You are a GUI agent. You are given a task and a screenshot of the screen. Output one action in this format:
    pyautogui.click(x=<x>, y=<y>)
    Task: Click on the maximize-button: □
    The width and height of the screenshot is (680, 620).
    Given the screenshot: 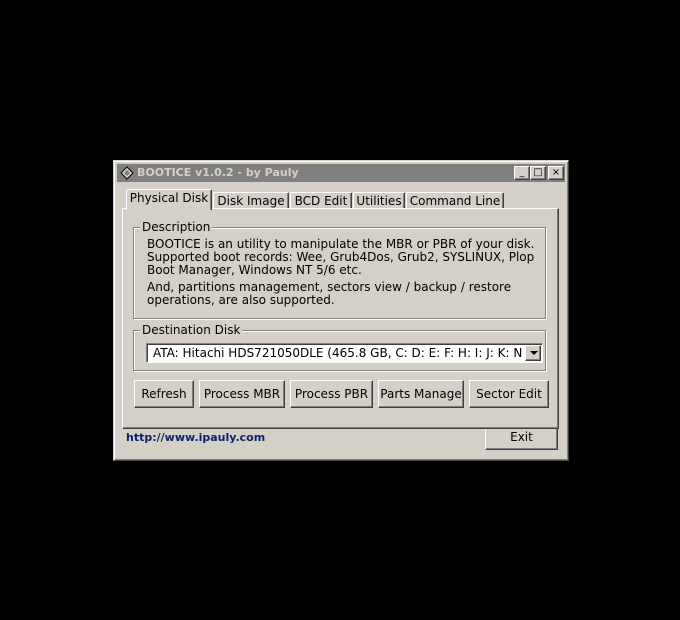 What is the action you would take?
    pyautogui.click(x=538, y=173)
    